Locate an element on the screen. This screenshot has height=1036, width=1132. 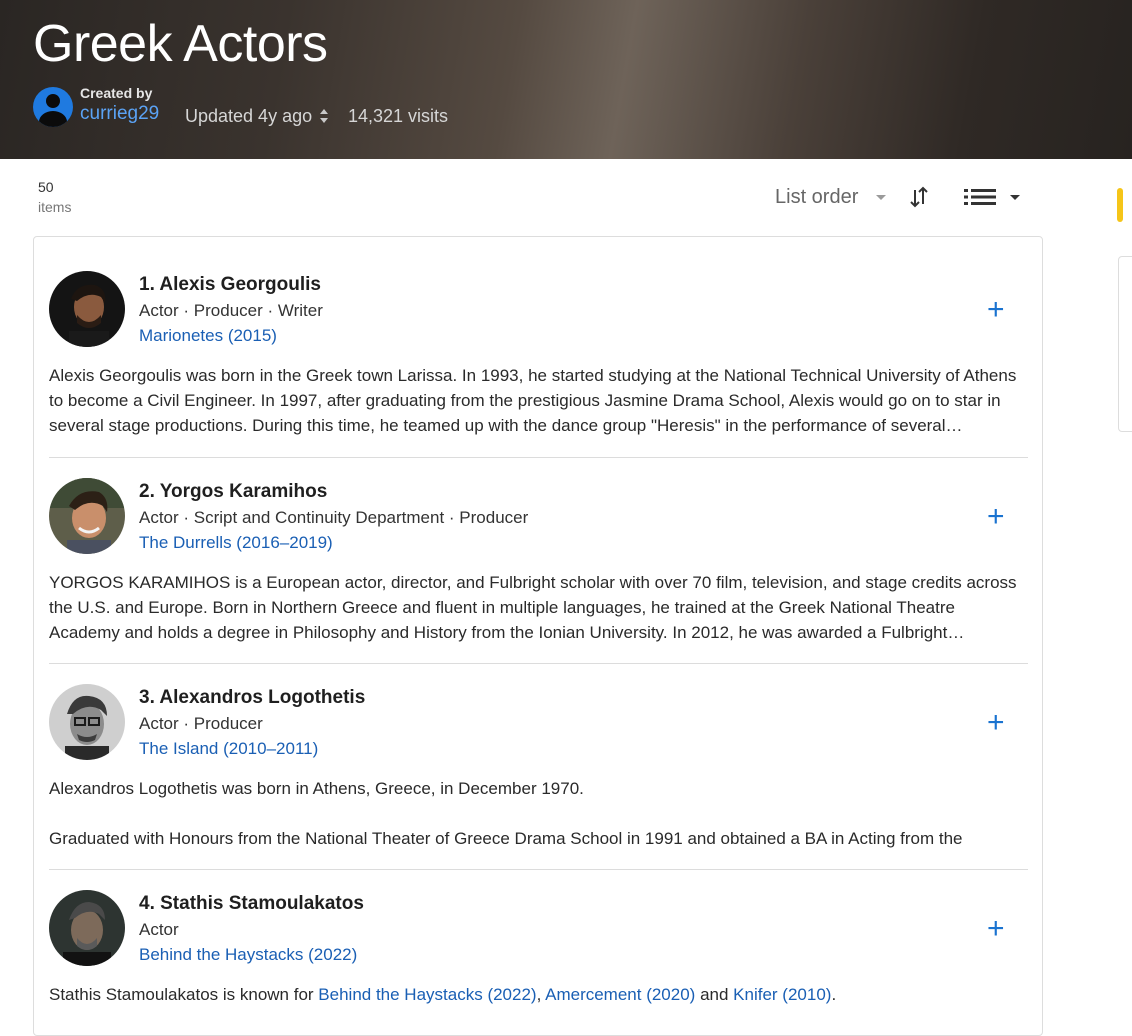
page-title: Greek Actors is located at coordinates (180, 44).